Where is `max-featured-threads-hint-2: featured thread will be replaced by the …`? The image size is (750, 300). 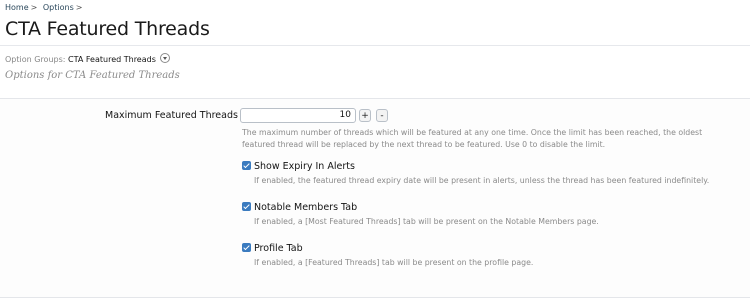 max-featured-threads-hint-2: featured thread will be replaced by the … is located at coordinates (424, 144).